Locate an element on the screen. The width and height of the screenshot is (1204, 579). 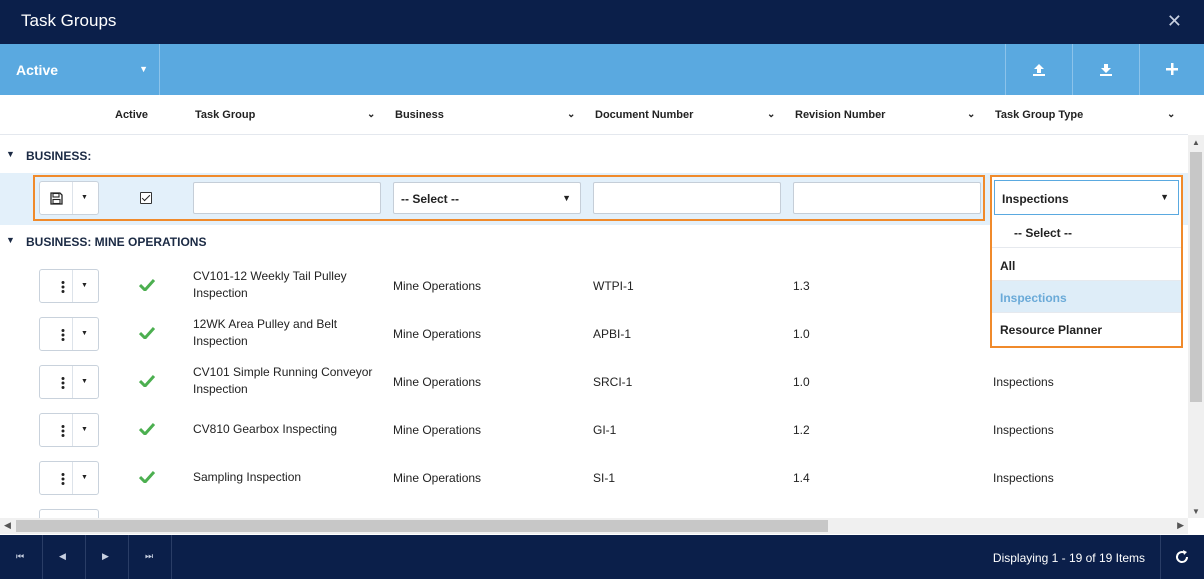
revision-number-cell: 1.4 is located at coordinates (801, 478).